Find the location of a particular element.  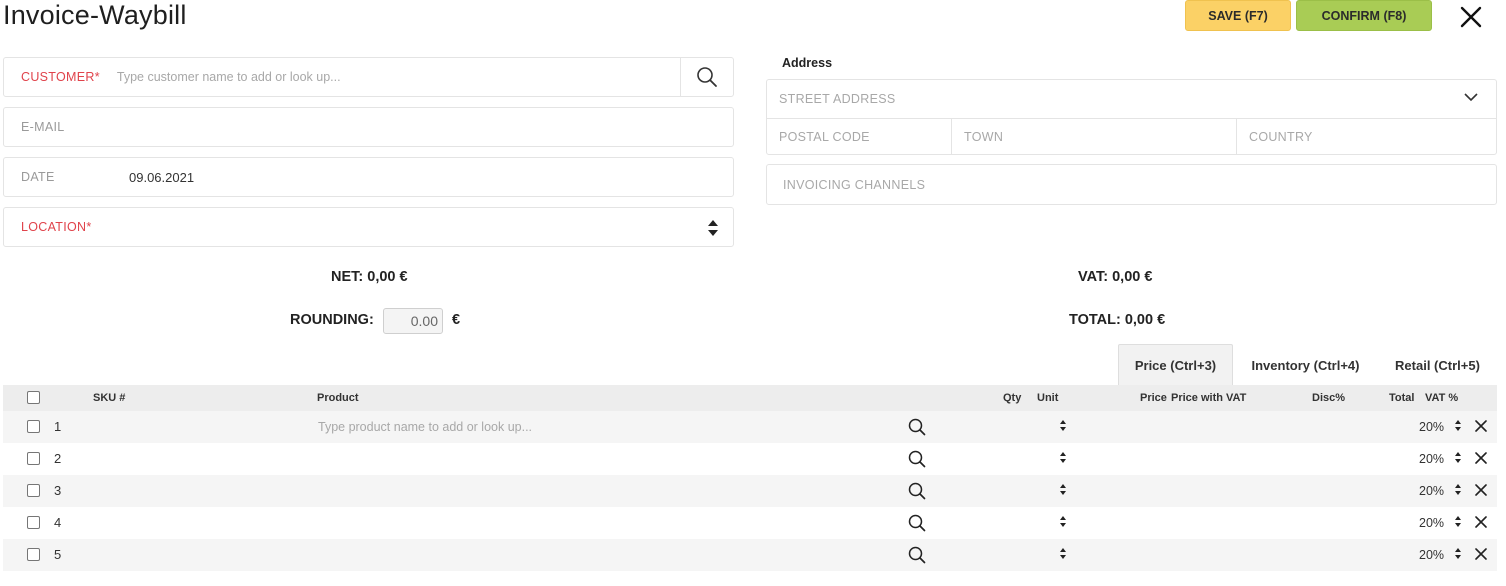

col-unit: Unit is located at coordinates (1048, 398).